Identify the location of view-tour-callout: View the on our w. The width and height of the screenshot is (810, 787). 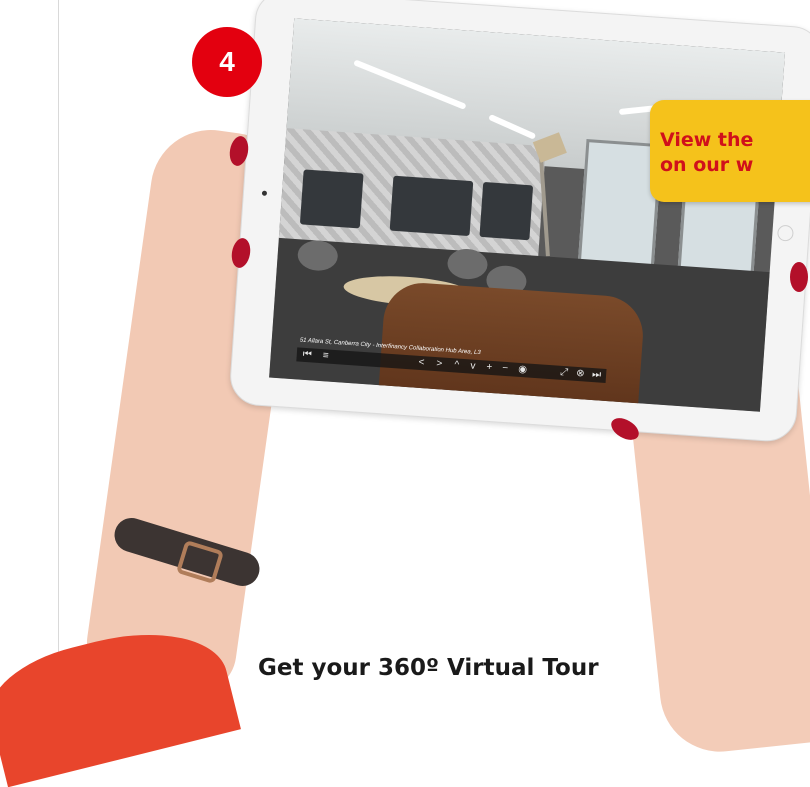
(730, 151).